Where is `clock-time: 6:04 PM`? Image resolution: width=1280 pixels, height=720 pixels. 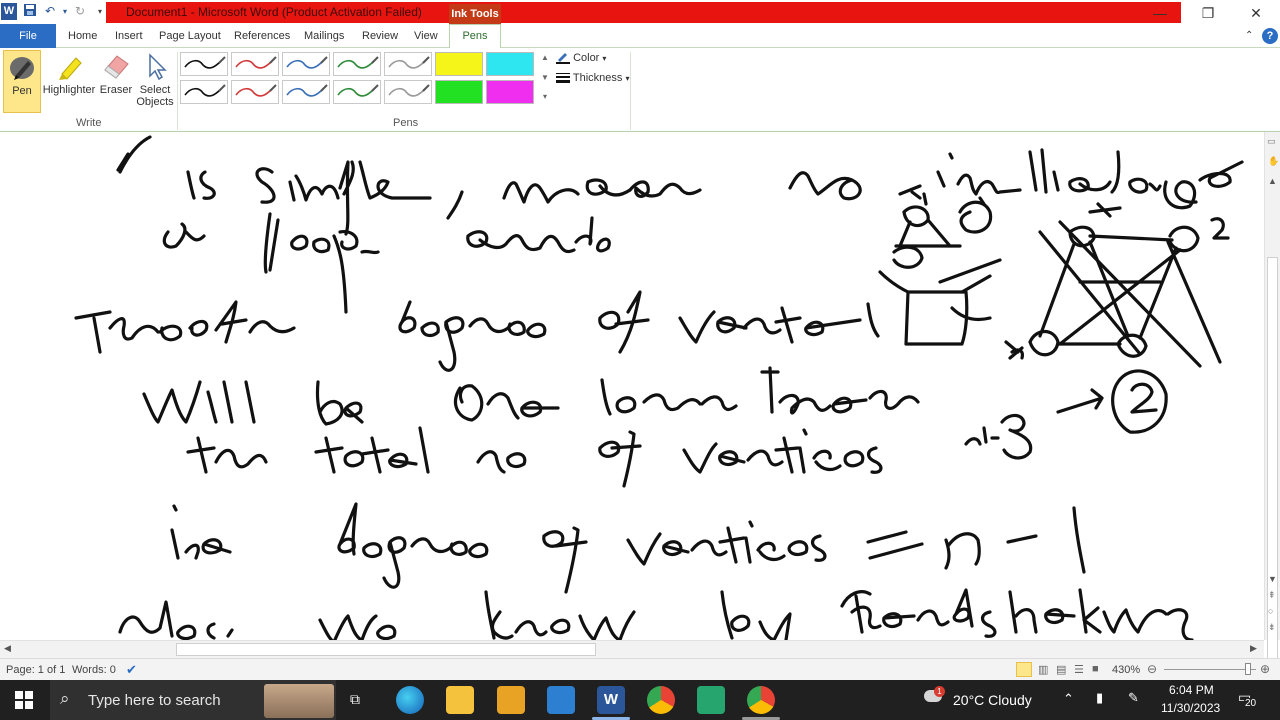 clock-time: 6:04 PM is located at coordinates (1191, 690).